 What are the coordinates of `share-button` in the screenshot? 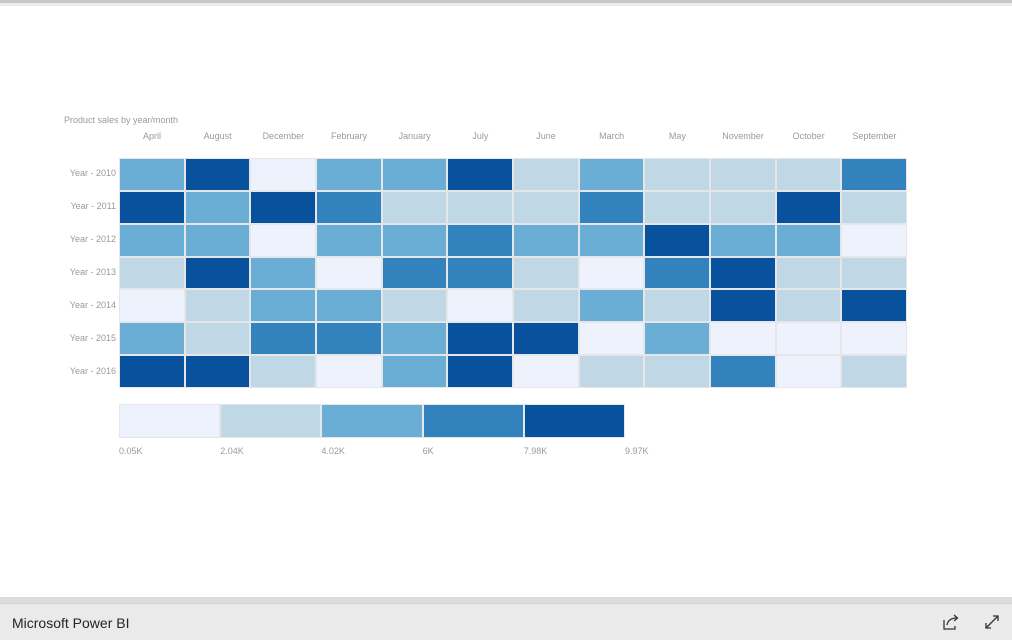 It's located at (951, 622).